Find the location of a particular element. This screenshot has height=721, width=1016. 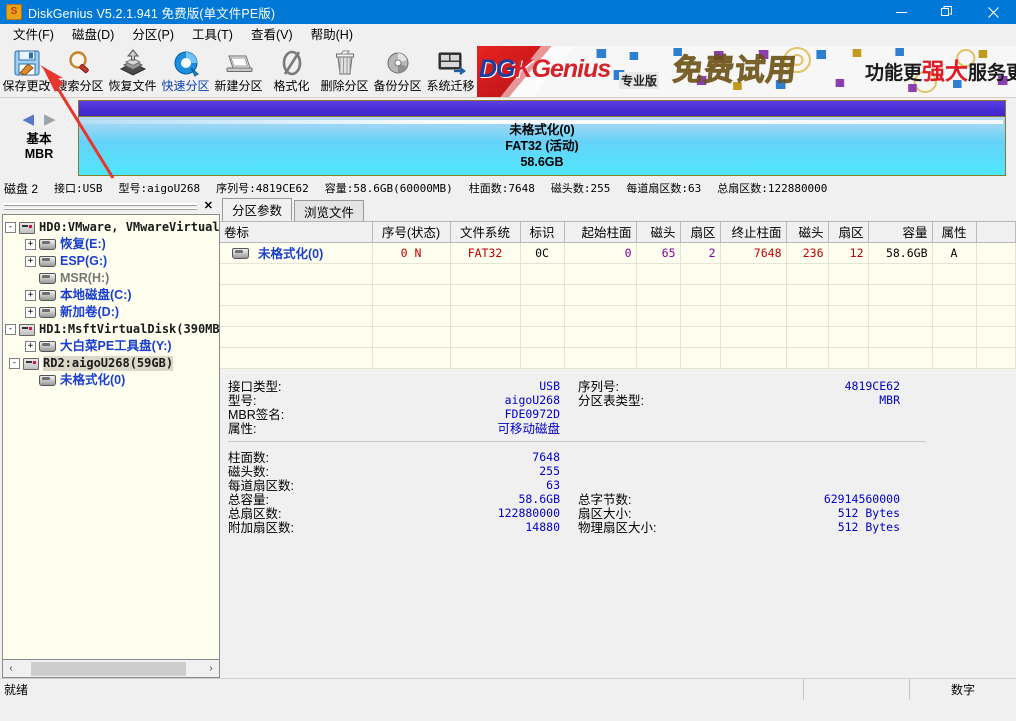

detail-value: 255 is located at coordinates (549, 470).